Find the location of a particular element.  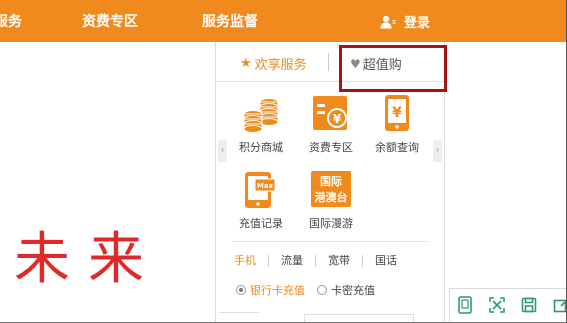

highlight-box is located at coordinates (393, 68).